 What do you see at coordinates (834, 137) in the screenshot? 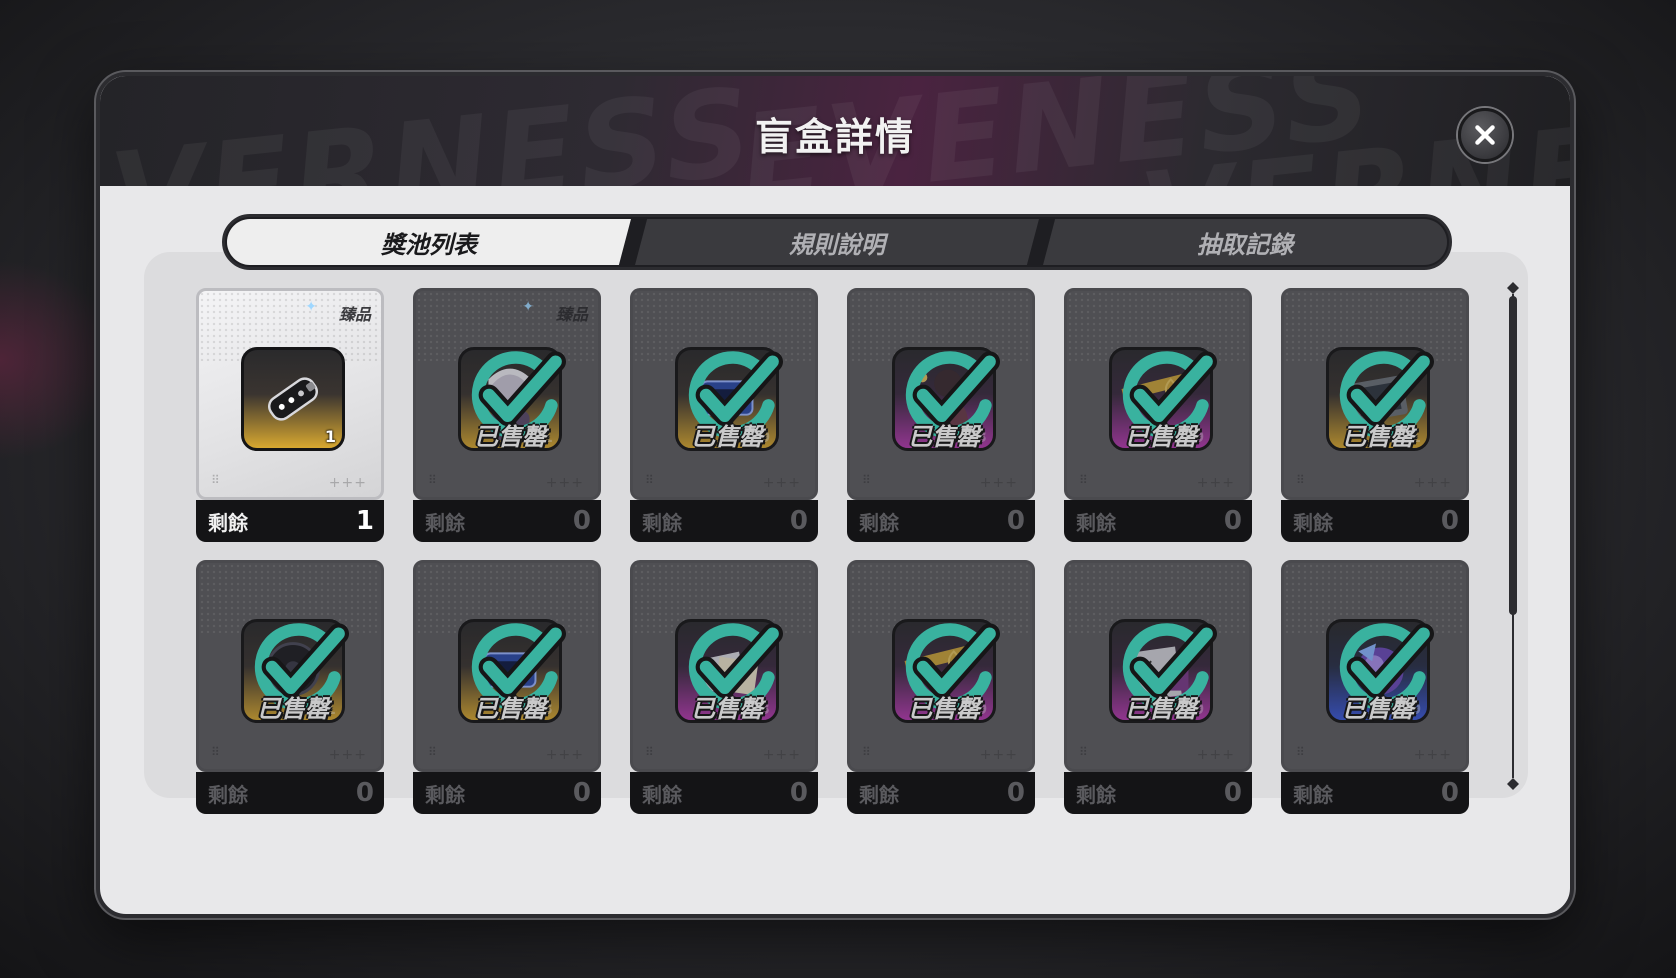
I see `dialog-title: 盲盒詳情` at bounding box center [834, 137].